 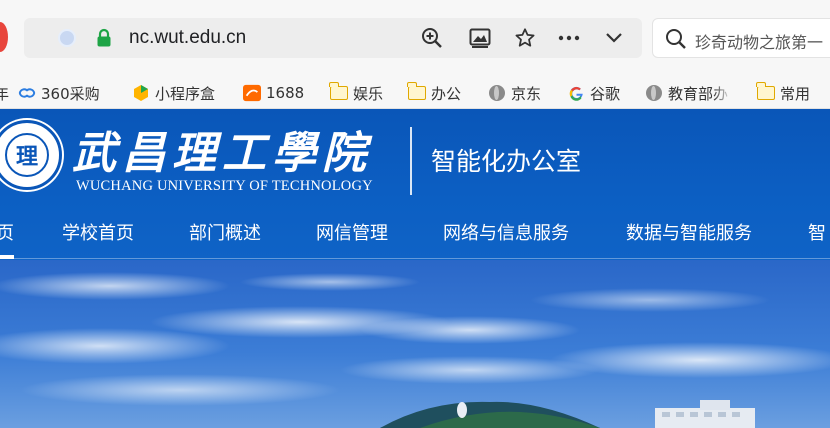 I want to click on bookmark-360: 360采购, so click(x=59, y=93).